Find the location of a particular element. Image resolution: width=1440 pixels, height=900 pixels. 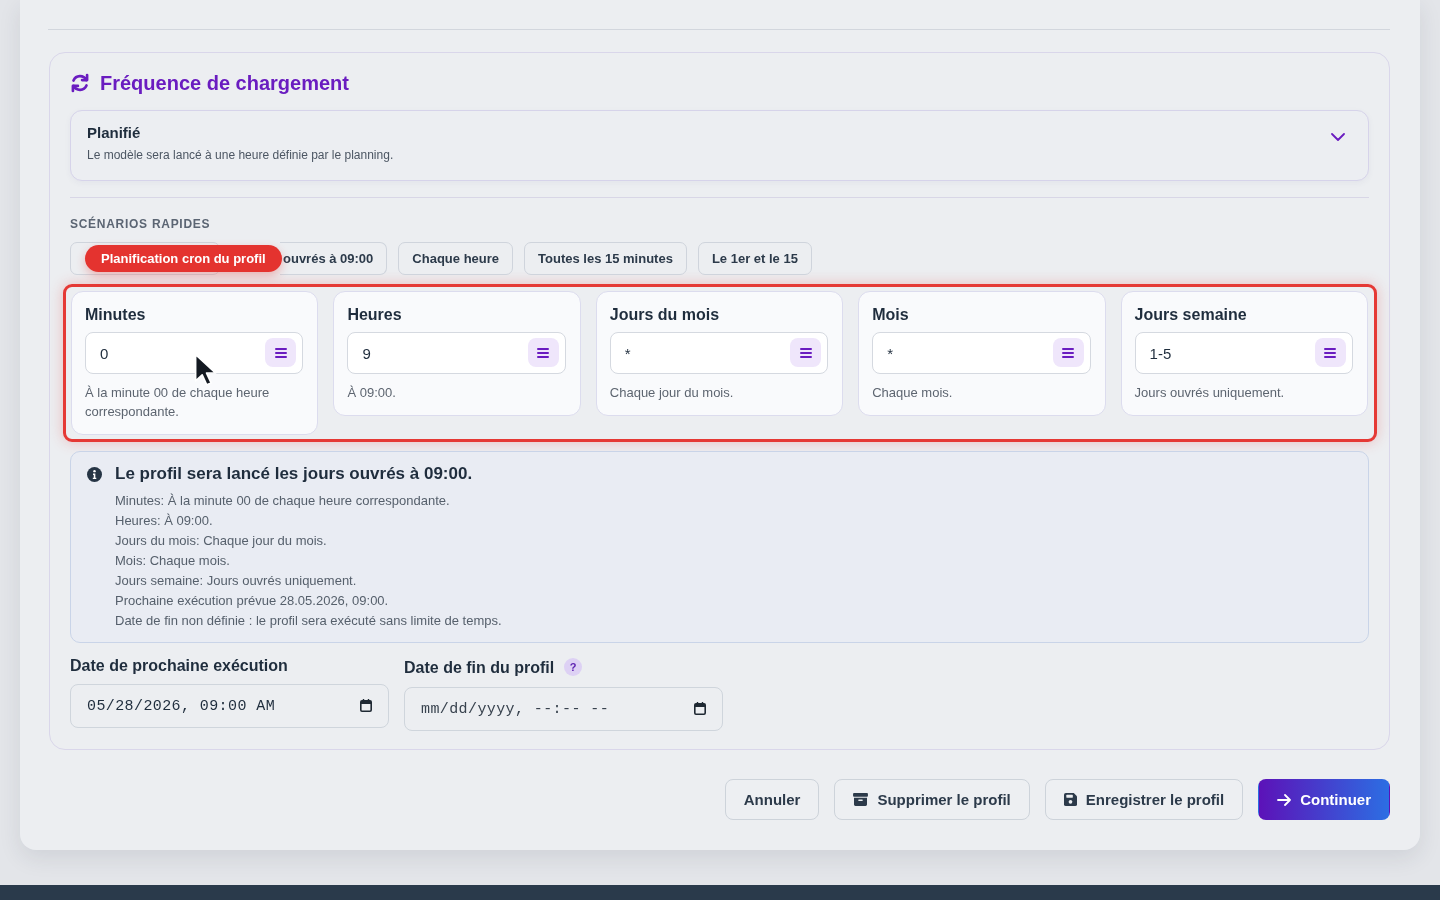

field-label: Date de fin du profil is located at coordinates (479, 667).